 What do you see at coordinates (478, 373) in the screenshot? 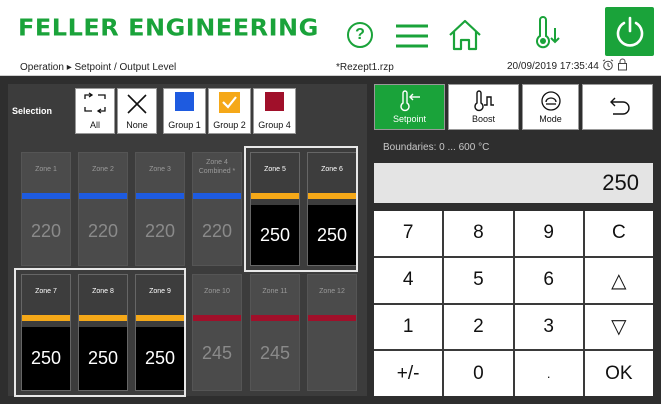
I see `digit-0-key: 0` at bounding box center [478, 373].